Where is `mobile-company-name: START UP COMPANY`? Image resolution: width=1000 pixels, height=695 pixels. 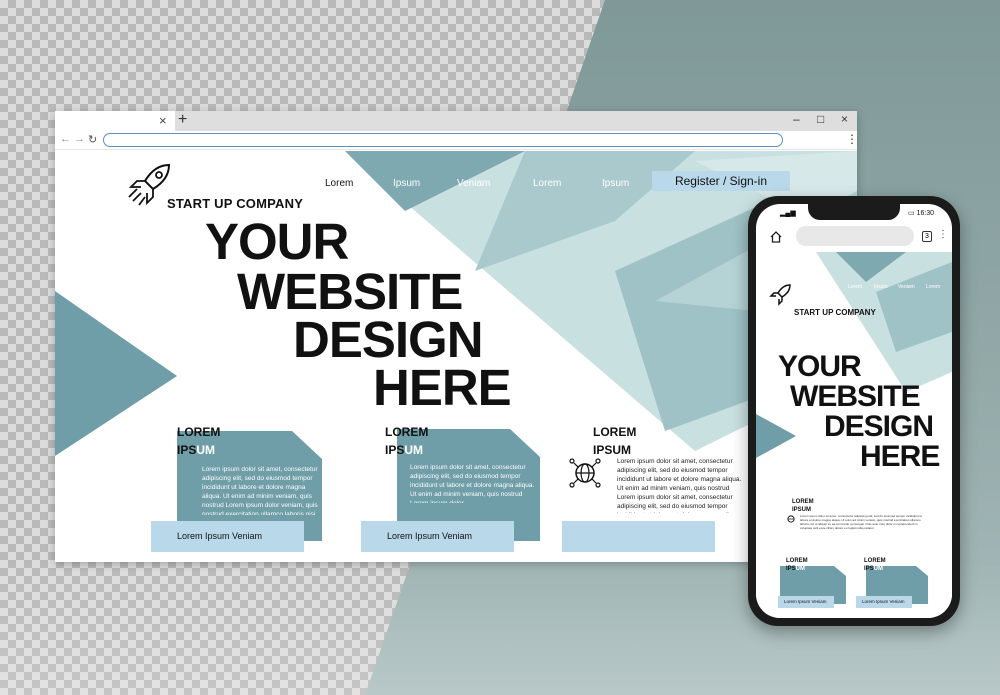 mobile-company-name: START UP COMPANY is located at coordinates (835, 312).